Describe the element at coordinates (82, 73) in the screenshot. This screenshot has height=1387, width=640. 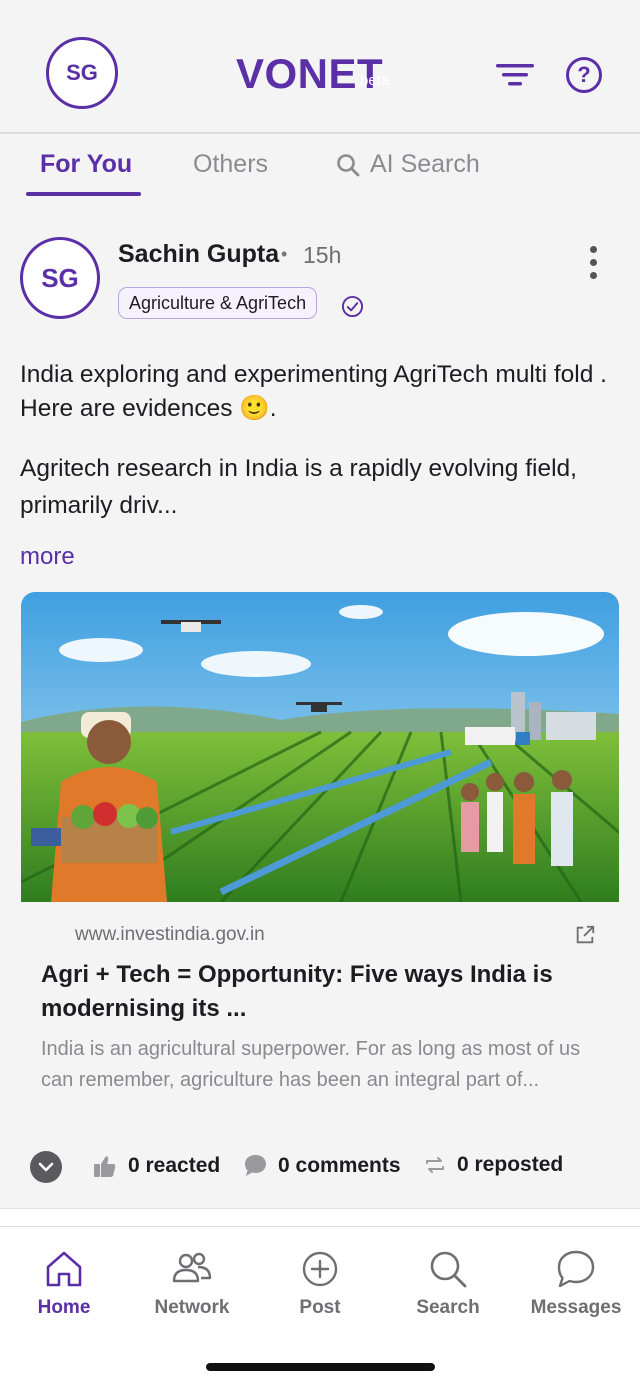
I see `profile-avatar: SG` at that location.